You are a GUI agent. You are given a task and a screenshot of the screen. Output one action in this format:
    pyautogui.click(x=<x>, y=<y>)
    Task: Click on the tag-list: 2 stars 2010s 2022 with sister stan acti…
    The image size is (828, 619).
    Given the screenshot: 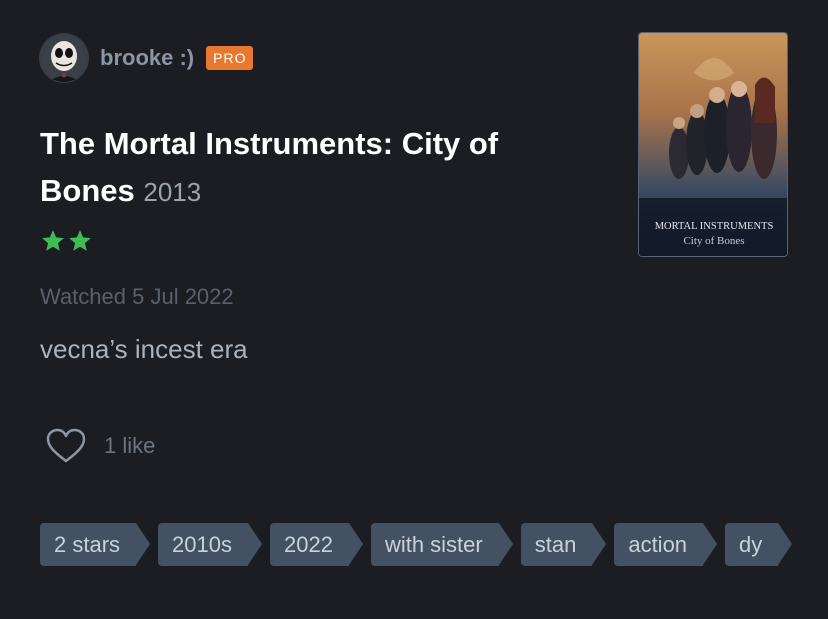 What is the action you would take?
    pyautogui.click(x=434, y=544)
    